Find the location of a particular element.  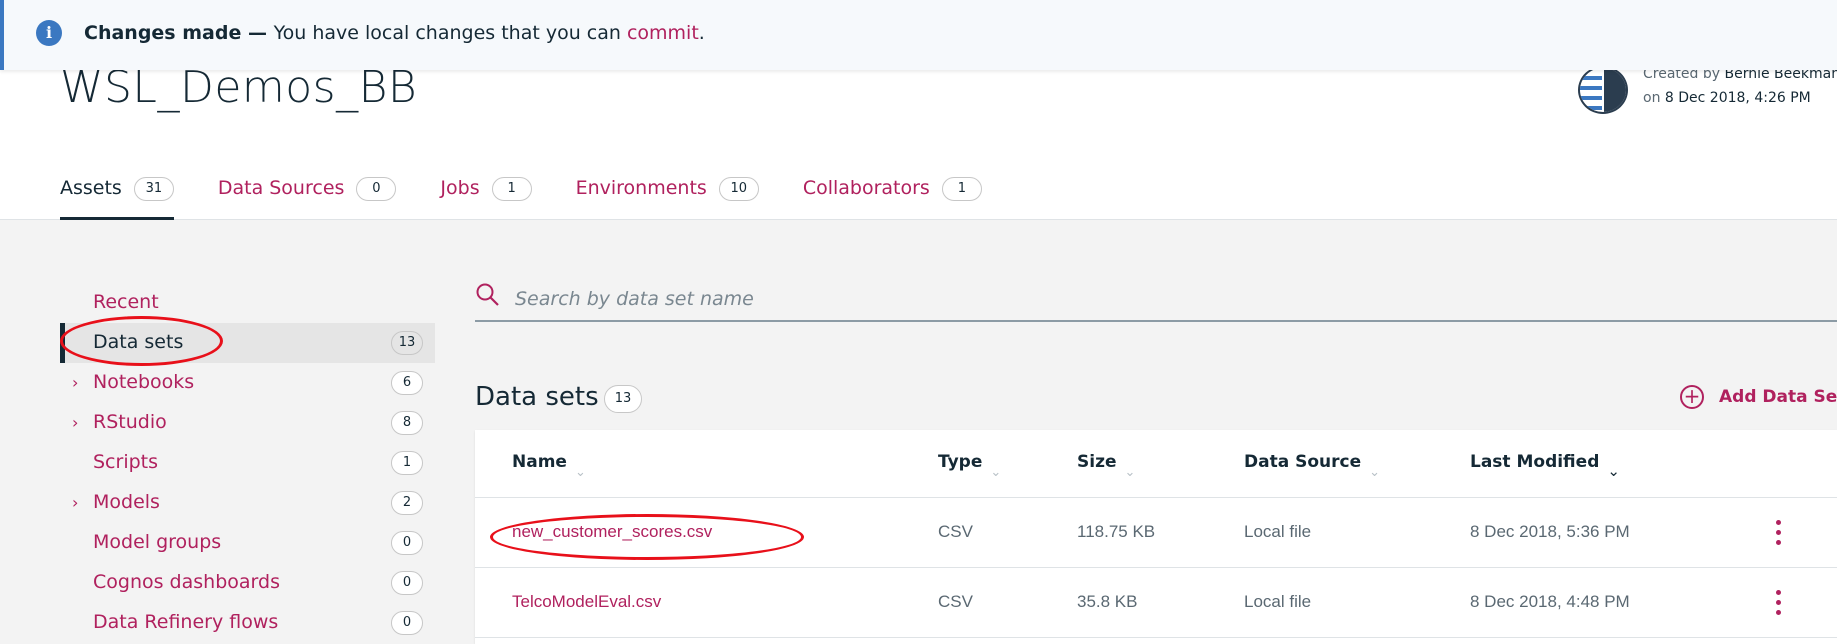

column-header-last-modified: Last Modified ⌄ is located at coordinates (1545, 466).